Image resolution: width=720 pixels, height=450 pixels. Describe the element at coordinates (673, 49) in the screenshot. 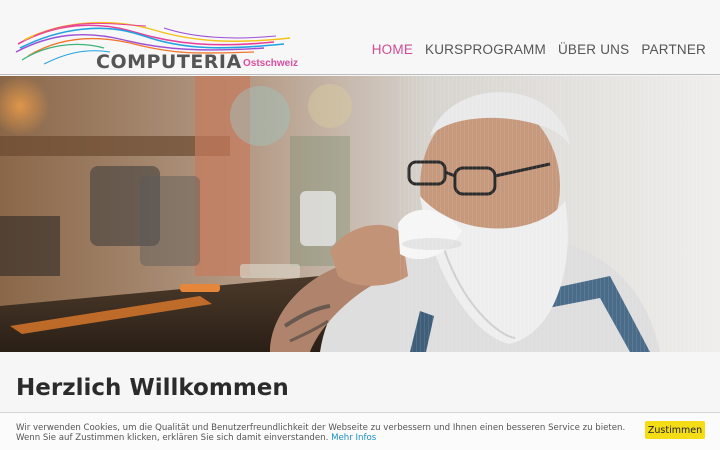

I see `nav-partner: PARTNER` at that location.